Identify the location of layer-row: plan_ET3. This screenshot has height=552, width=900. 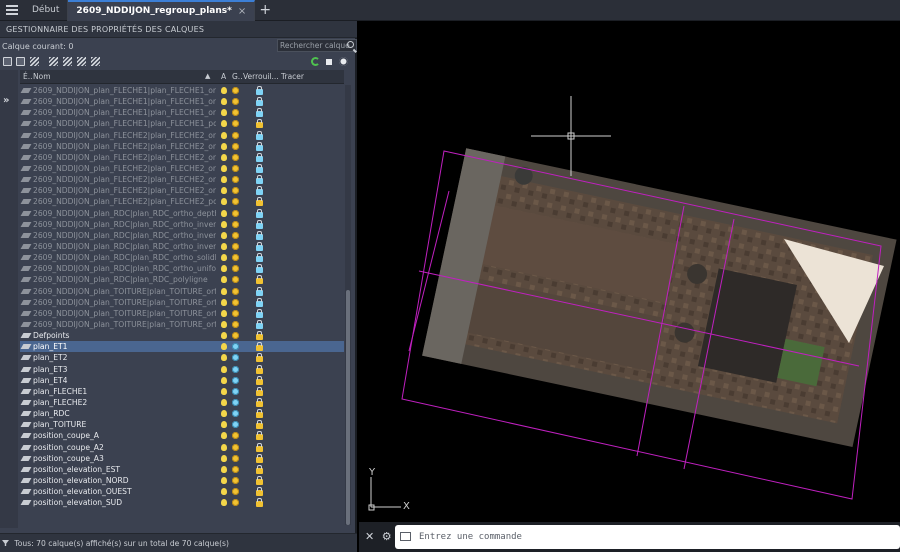
(182, 369).